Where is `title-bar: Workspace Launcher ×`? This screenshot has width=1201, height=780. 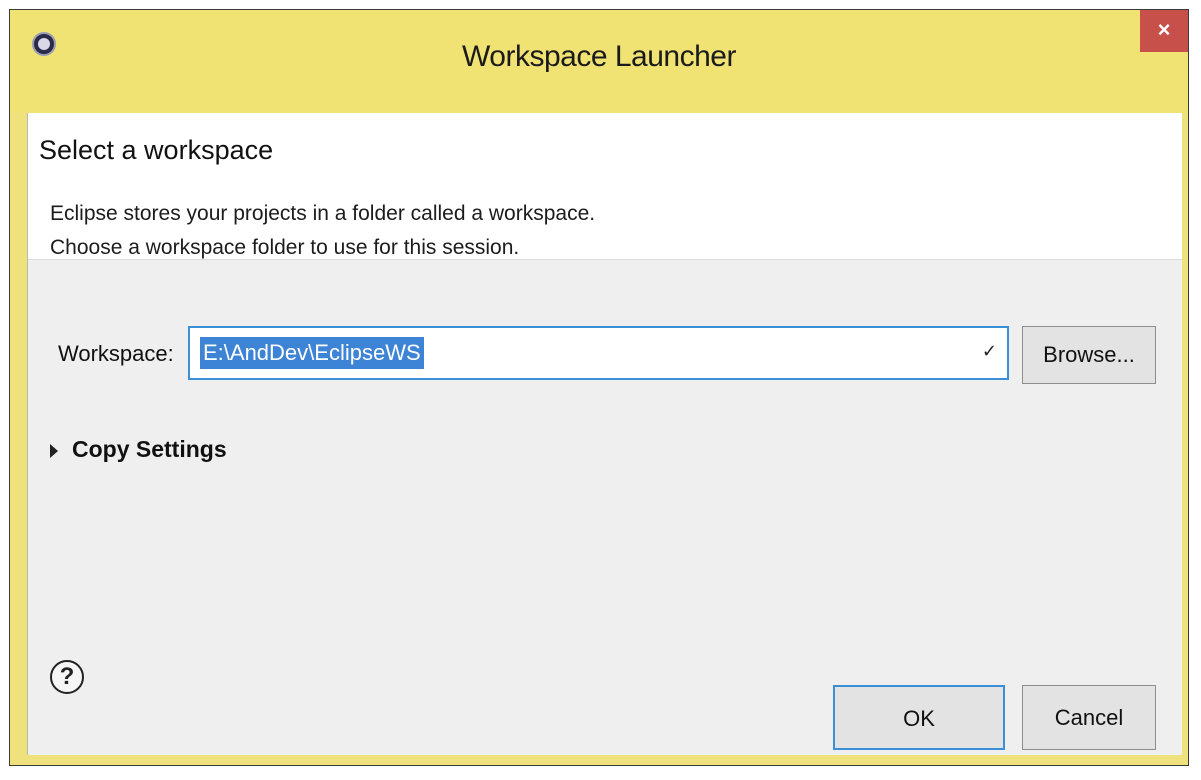 title-bar: Workspace Launcher × is located at coordinates (599, 61).